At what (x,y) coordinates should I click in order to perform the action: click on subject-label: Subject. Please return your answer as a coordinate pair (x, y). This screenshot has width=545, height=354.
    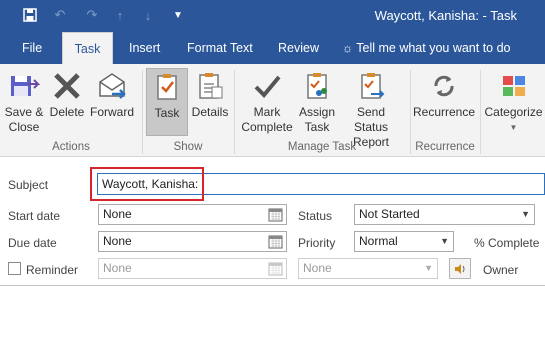
    Looking at the image, I should click on (28, 185).